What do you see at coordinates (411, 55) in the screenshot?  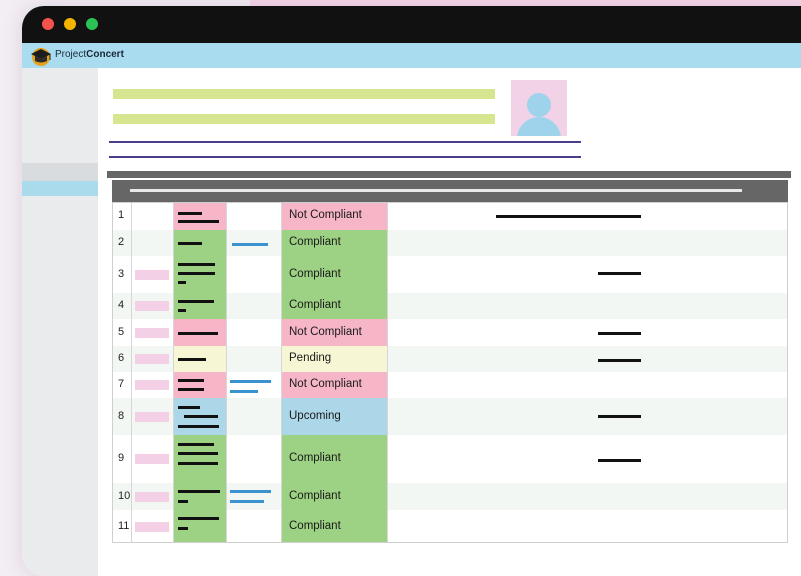 I see `app-header: ProjectConcert` at bounding box center [411, 55].